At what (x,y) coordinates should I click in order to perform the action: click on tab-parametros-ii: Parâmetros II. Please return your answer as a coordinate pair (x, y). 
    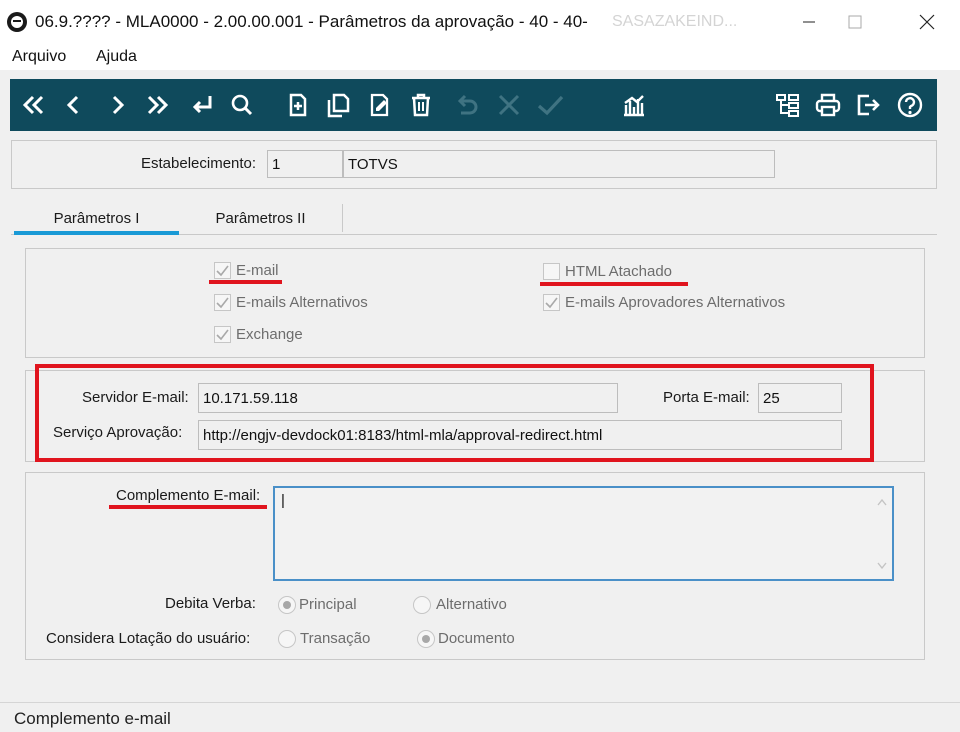
    Looking at the image, I should click on (261, 218).